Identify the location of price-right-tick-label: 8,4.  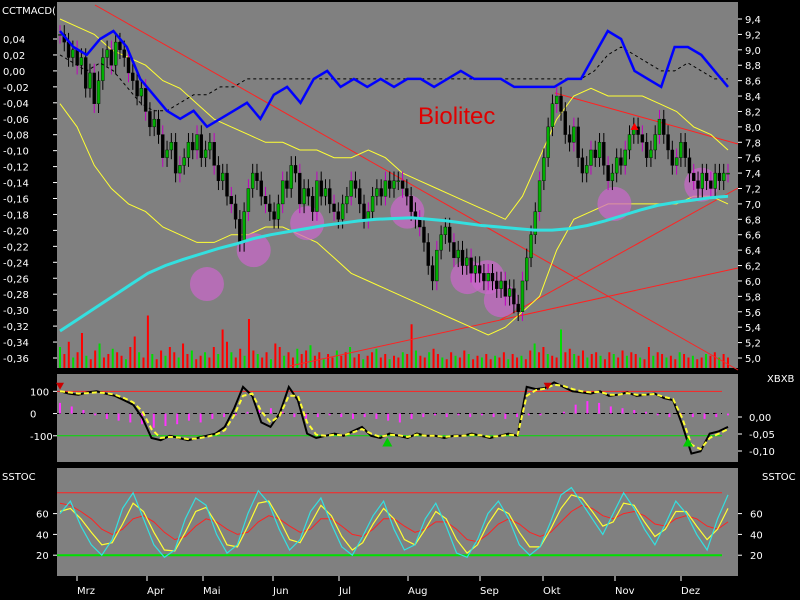
(753, 97).